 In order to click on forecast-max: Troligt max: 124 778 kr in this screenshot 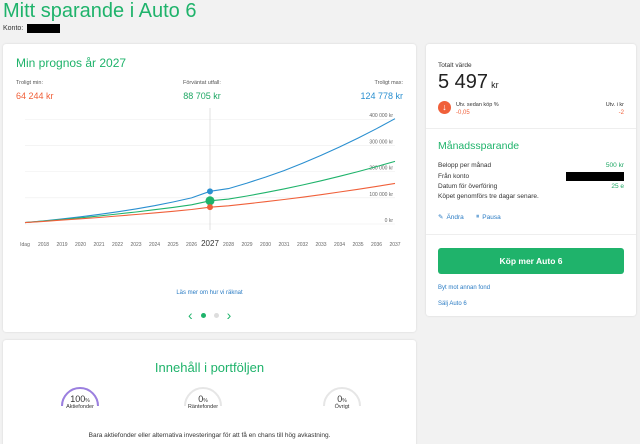, I will do `click(381, 90)`.